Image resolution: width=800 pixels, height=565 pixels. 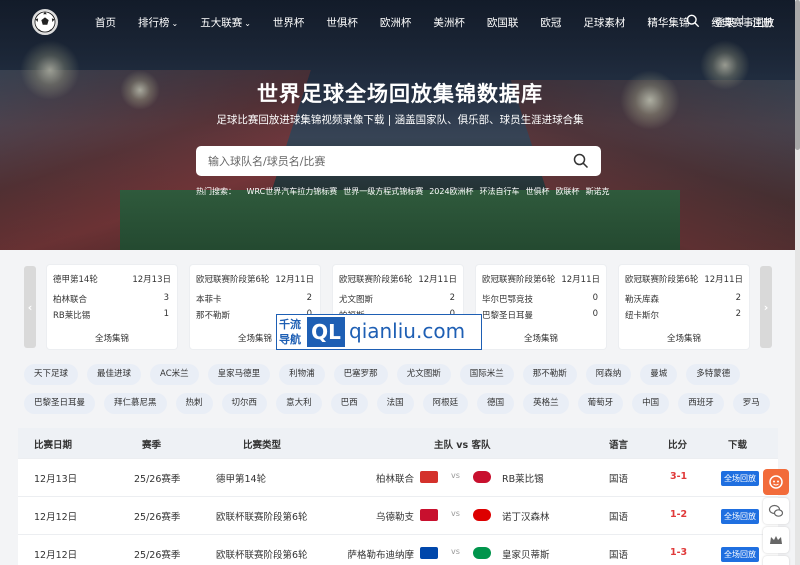 What do you see at coordinates (526, 554) in the screenshot?
I see `row-away-team: 皇家贝蒂斯` at bounding box center [526, 554].